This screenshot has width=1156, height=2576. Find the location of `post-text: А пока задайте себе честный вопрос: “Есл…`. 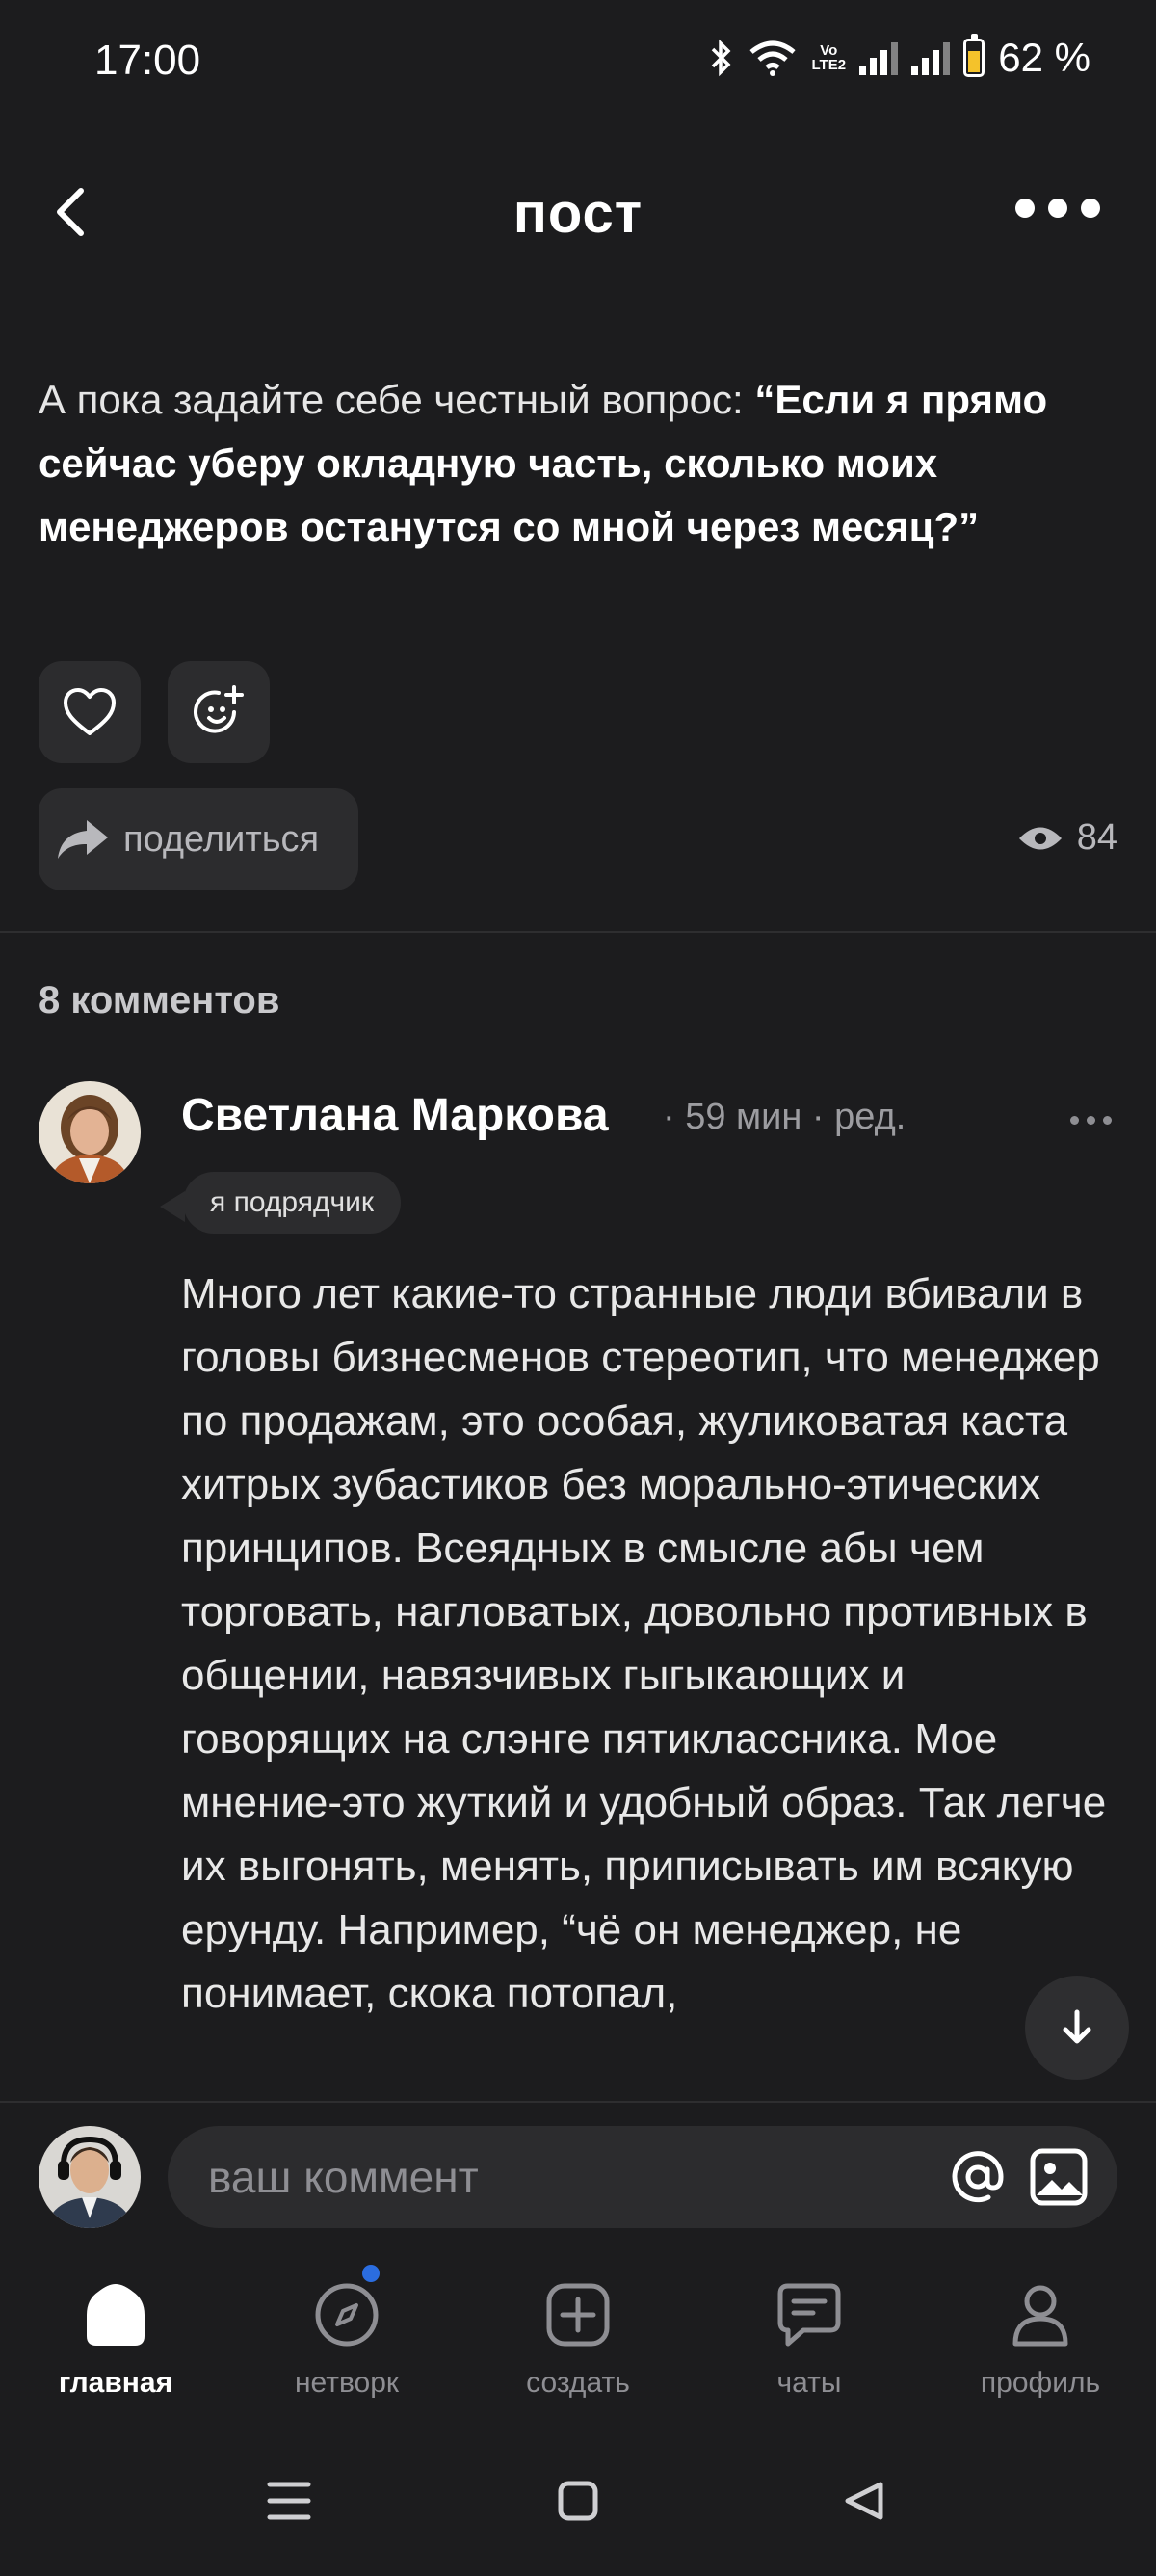

post-text: А пока задайте себе честный вопрос: “Есл… is located at coordinates (578, 463).